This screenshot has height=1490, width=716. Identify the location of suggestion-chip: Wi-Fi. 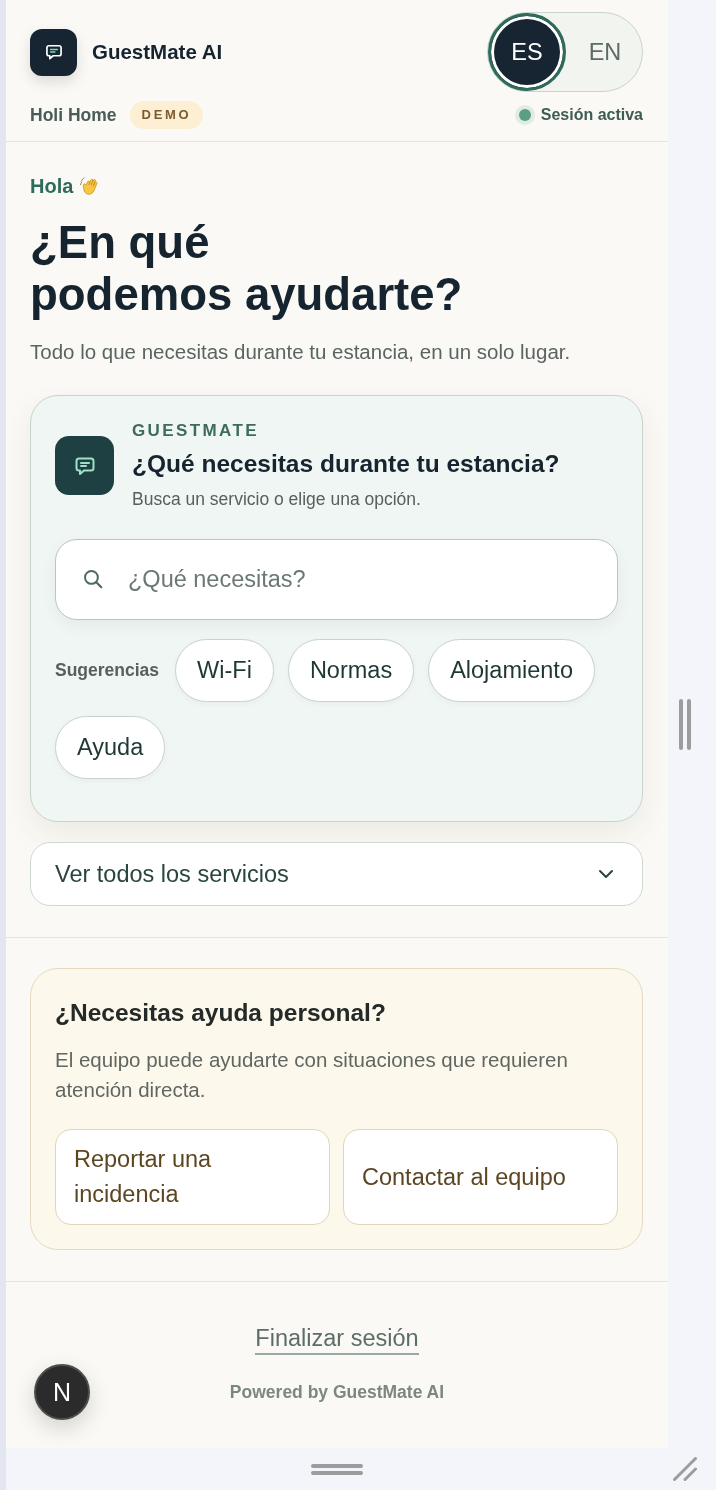
(224, 670).